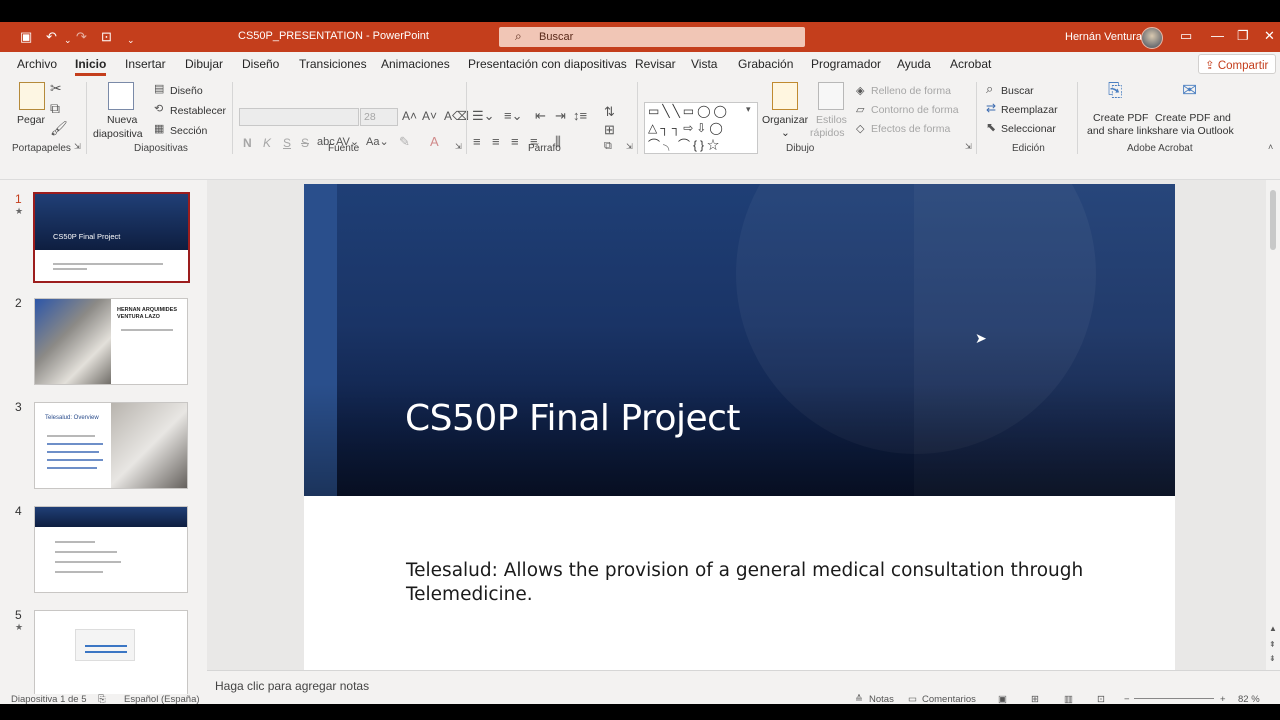 The width and height of the screenshot is (1280, 720). I want to click on shrink-font-icon: A˅, so click(429, 116).